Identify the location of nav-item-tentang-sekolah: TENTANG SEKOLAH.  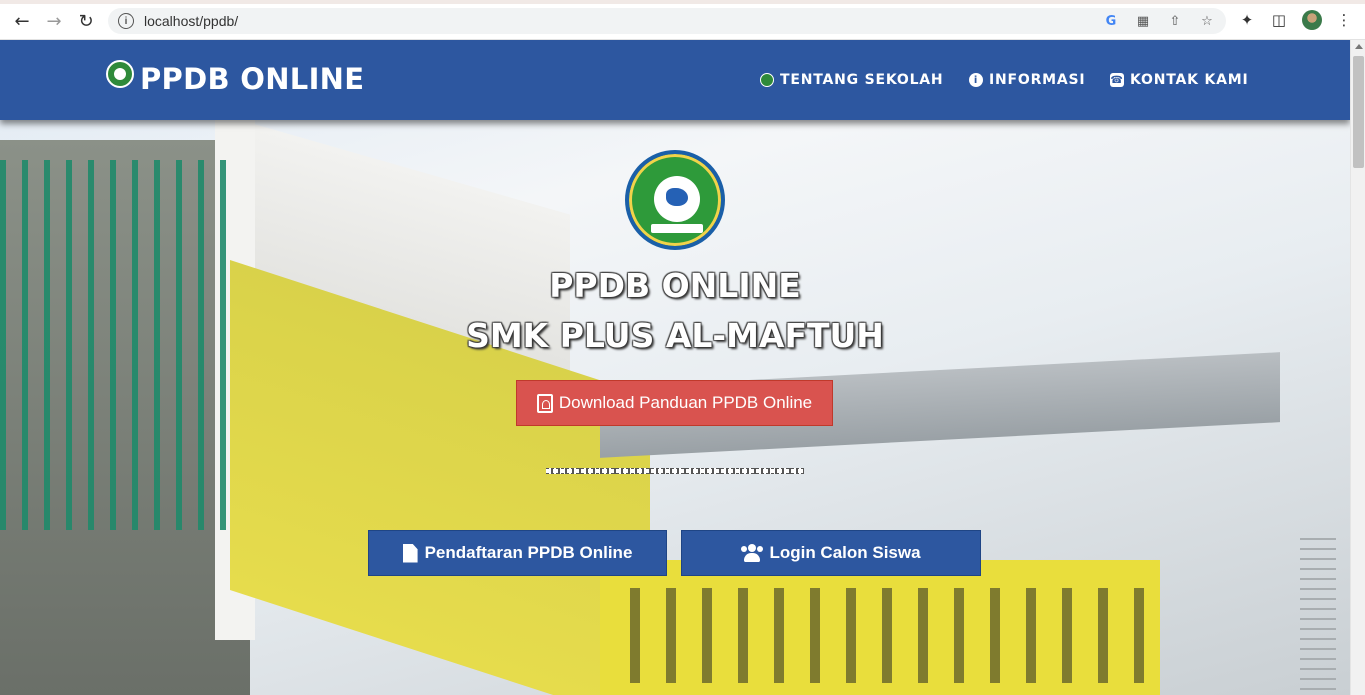
(851, 80).